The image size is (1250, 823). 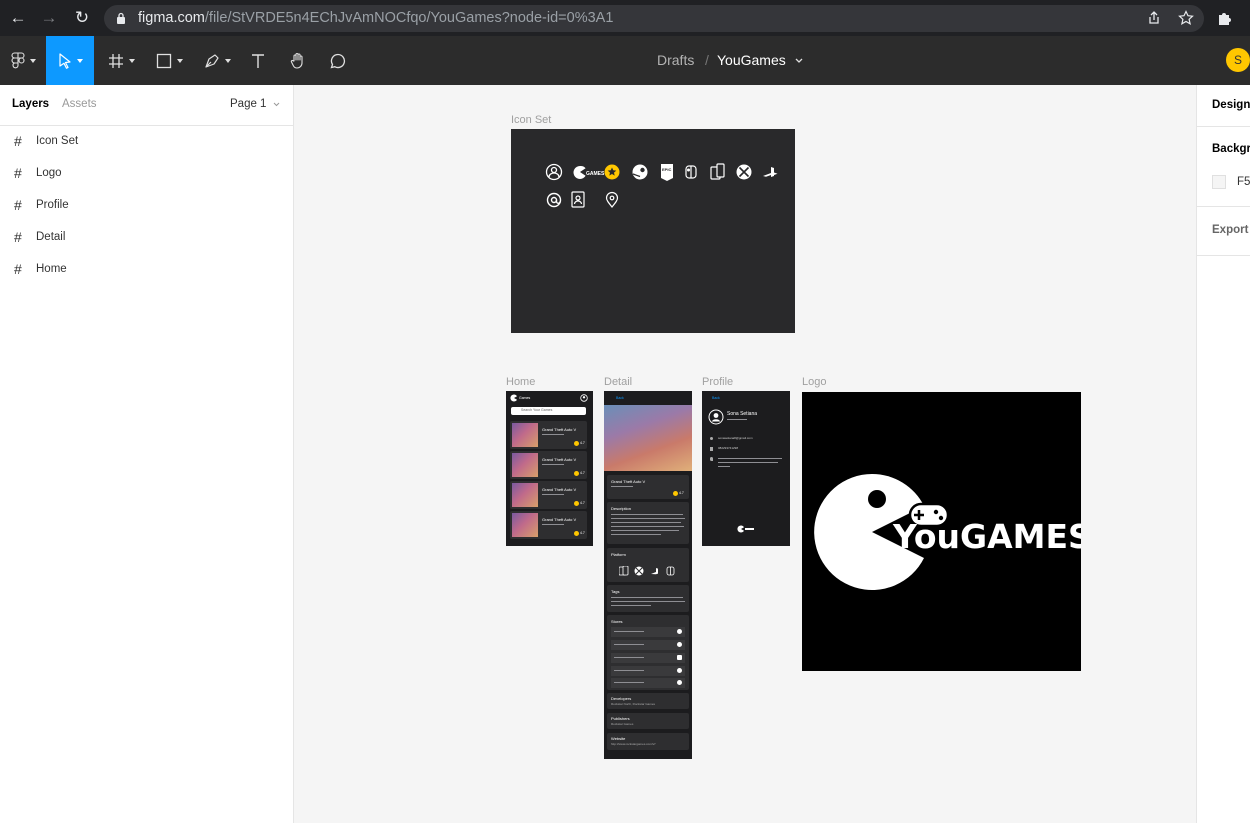 I want to click on tab-design: Design, so click(x=1231, y=105).